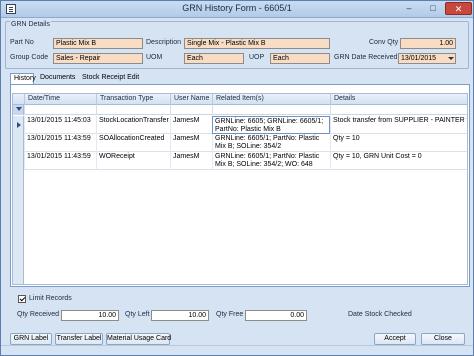  What do you see at coordinates (433, 8) in the screenshot?
I see `maximize-button: □` at bounding box center [433, 8].